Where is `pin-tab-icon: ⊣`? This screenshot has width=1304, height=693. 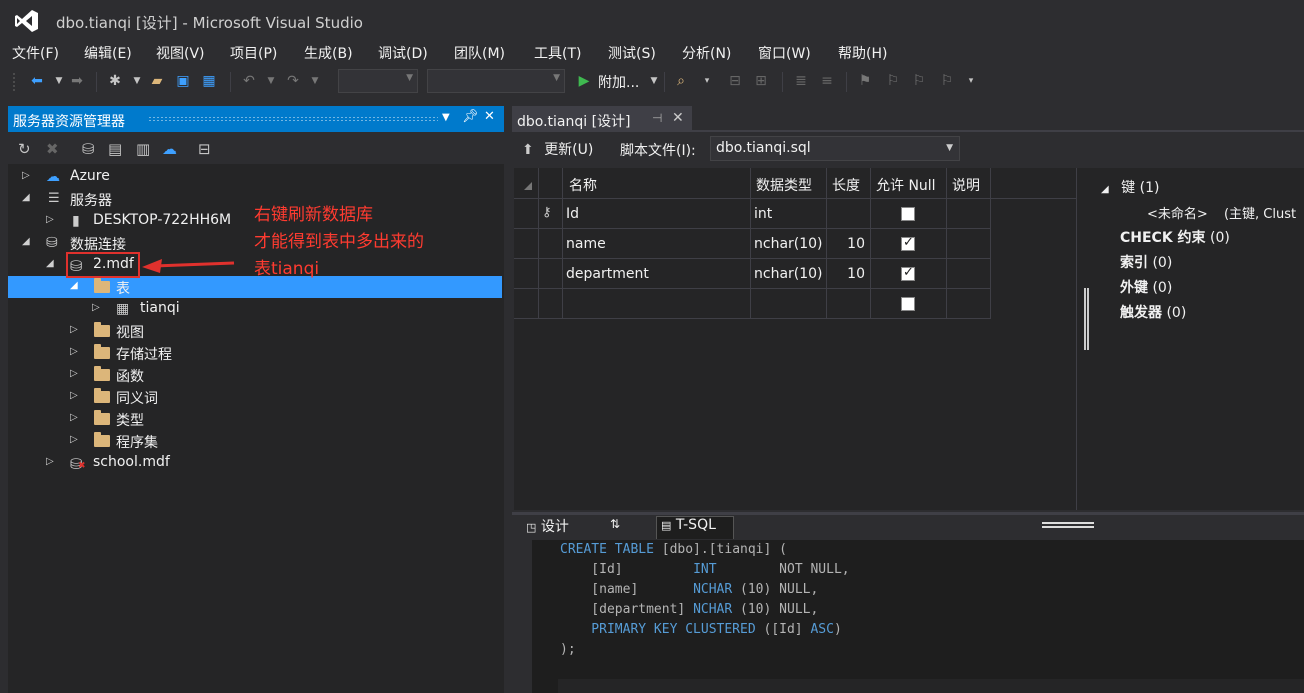 pin-tab-icon: ⊣ is located at coordinates (657, 118).